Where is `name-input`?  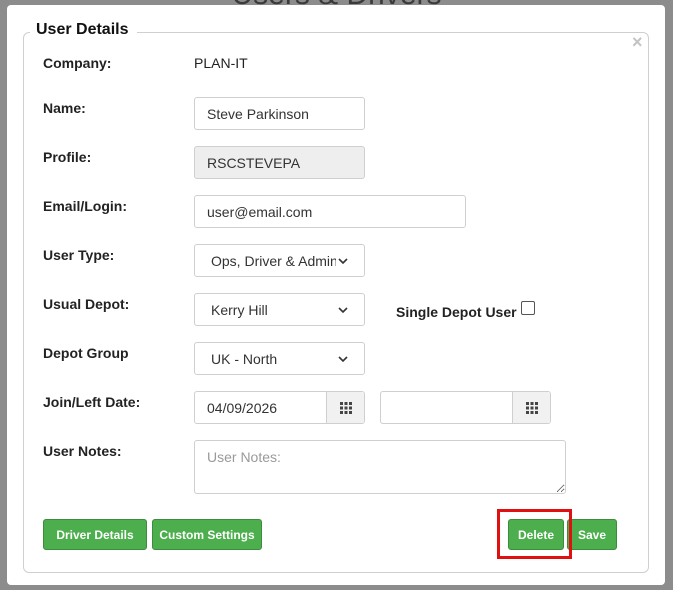 name-input is located at coordinates (279, 113).